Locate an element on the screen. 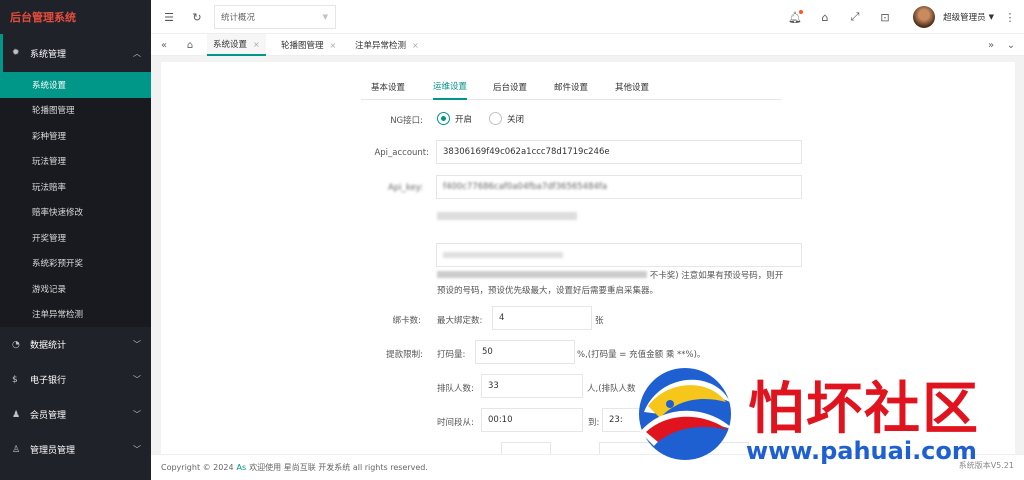 This screenshot has height=480, width=1024. refresh-icon: ↻ is located at coordinates (197, 17).